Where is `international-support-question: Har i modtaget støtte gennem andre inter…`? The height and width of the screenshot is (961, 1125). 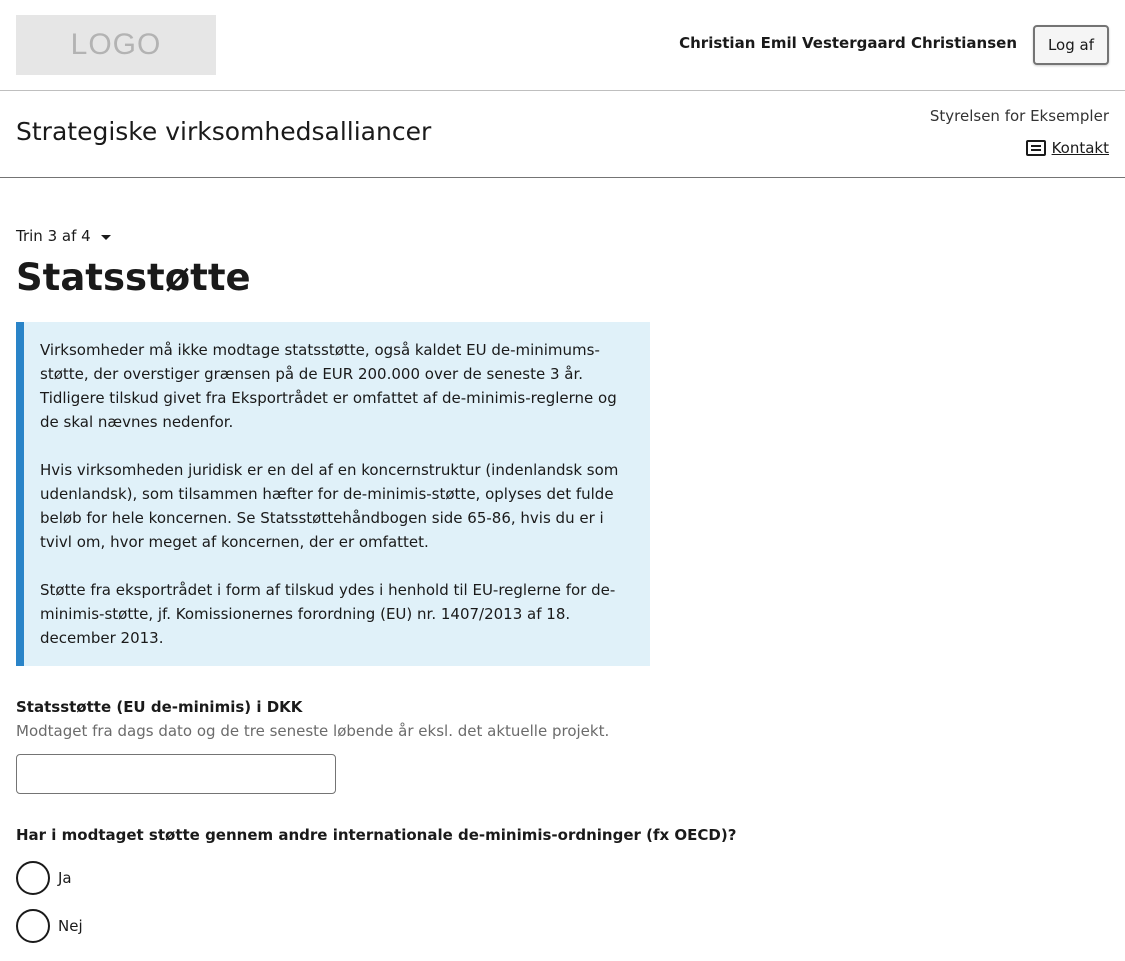
international-support-question: Har i modtaget støtte gennem andre inter… is located at coordinates (376, 835).